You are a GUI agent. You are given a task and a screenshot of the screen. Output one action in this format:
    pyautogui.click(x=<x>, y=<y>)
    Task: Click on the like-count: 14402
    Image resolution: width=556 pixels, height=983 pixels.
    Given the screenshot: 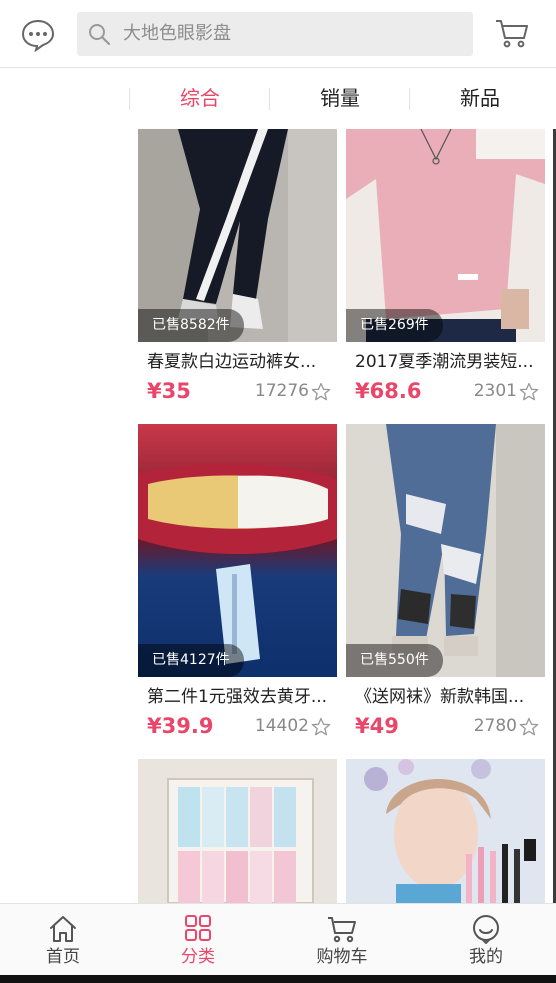 What is the action you would take?
    pyautogui.click(x=281, y=726)
    